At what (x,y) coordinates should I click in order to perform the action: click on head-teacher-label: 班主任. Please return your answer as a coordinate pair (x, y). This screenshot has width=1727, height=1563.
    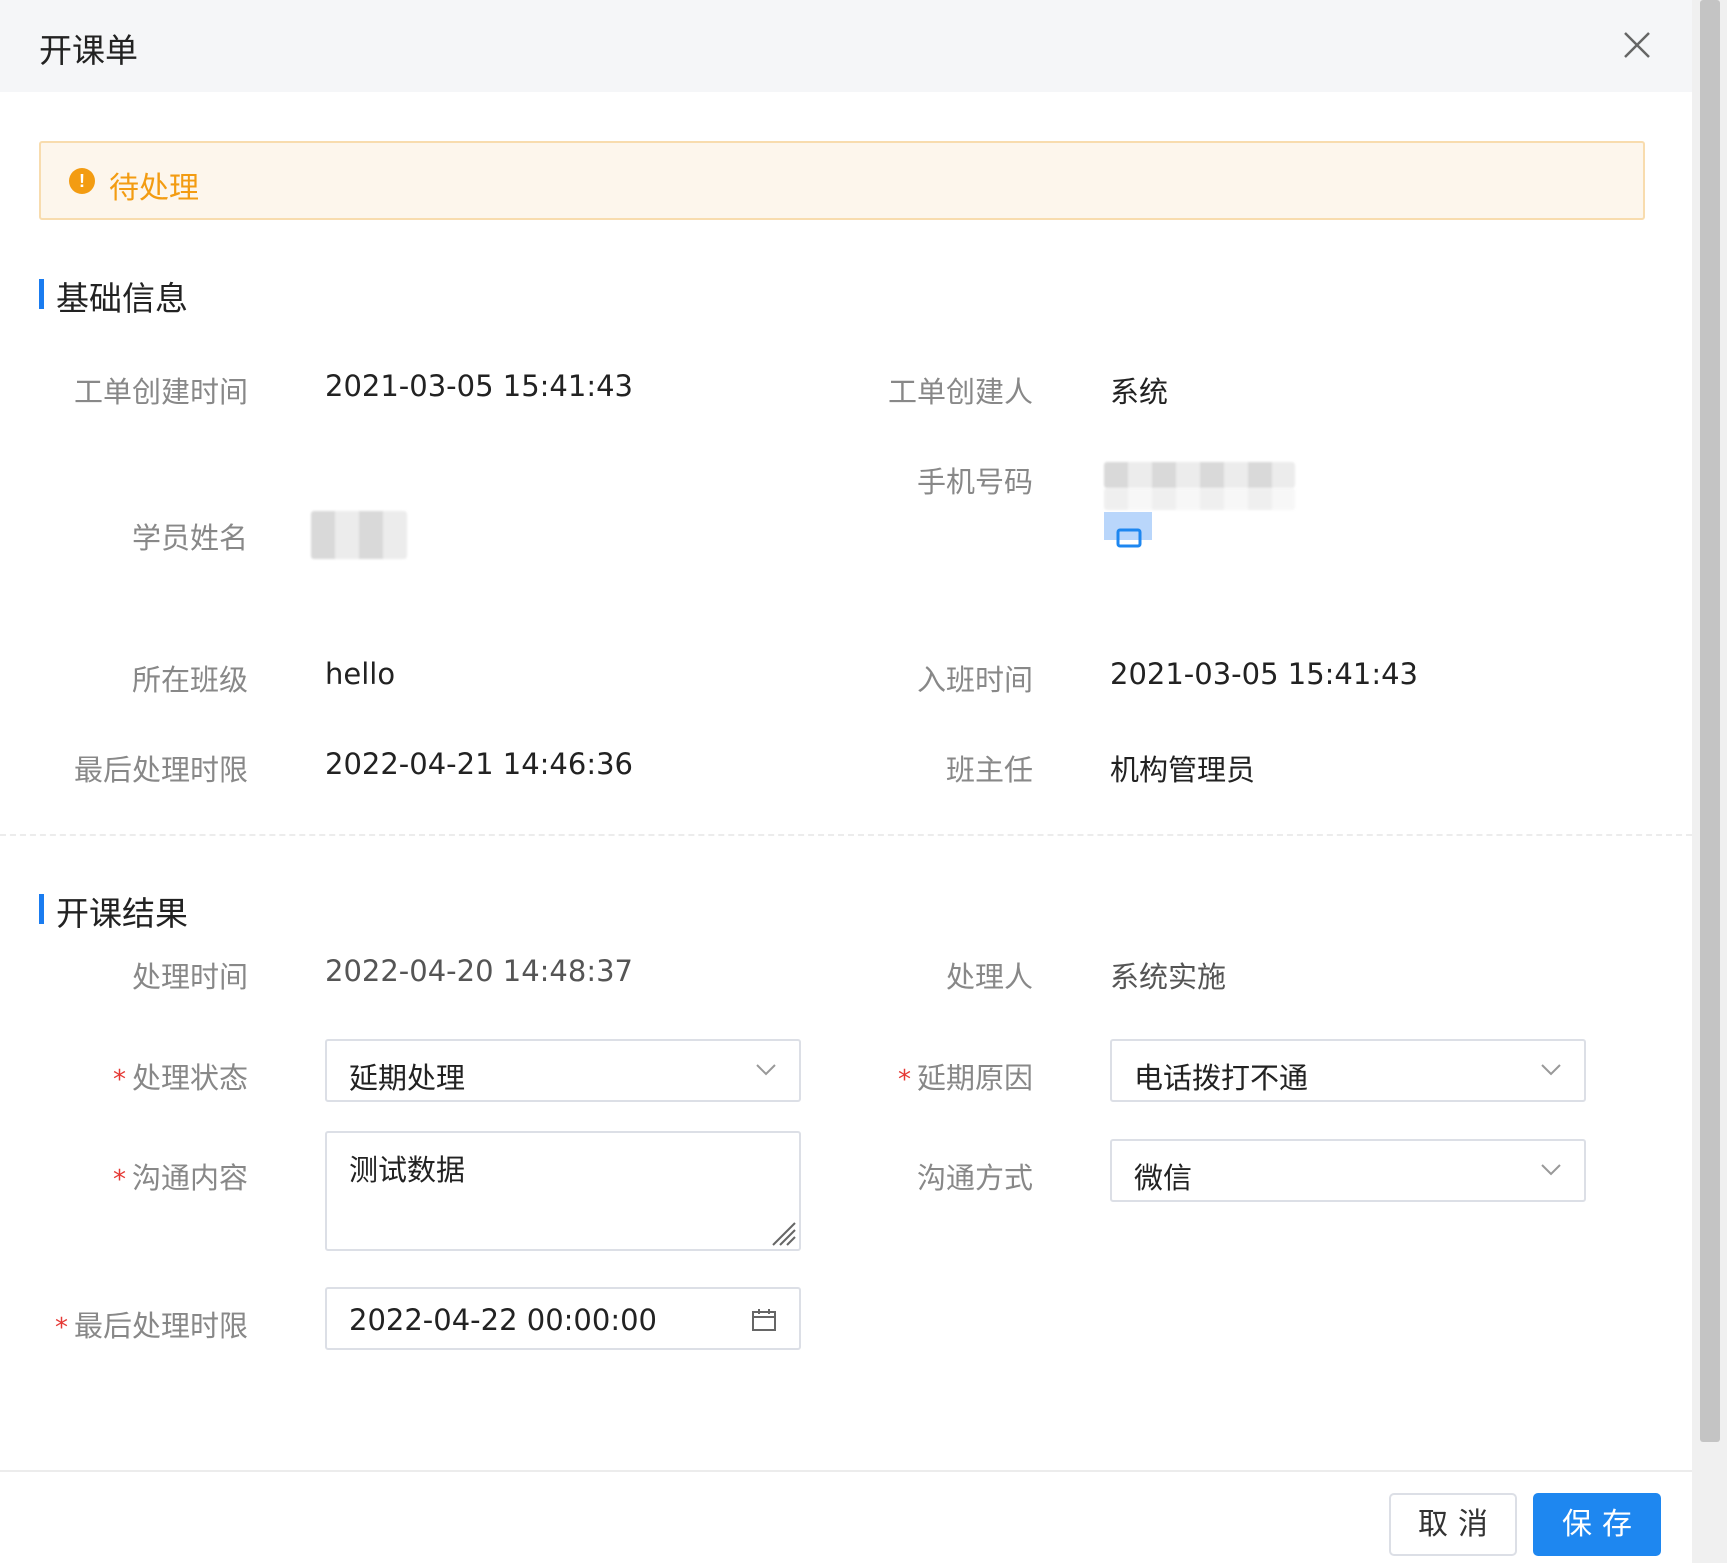
    Looking at the image, I should click on (989, 770).